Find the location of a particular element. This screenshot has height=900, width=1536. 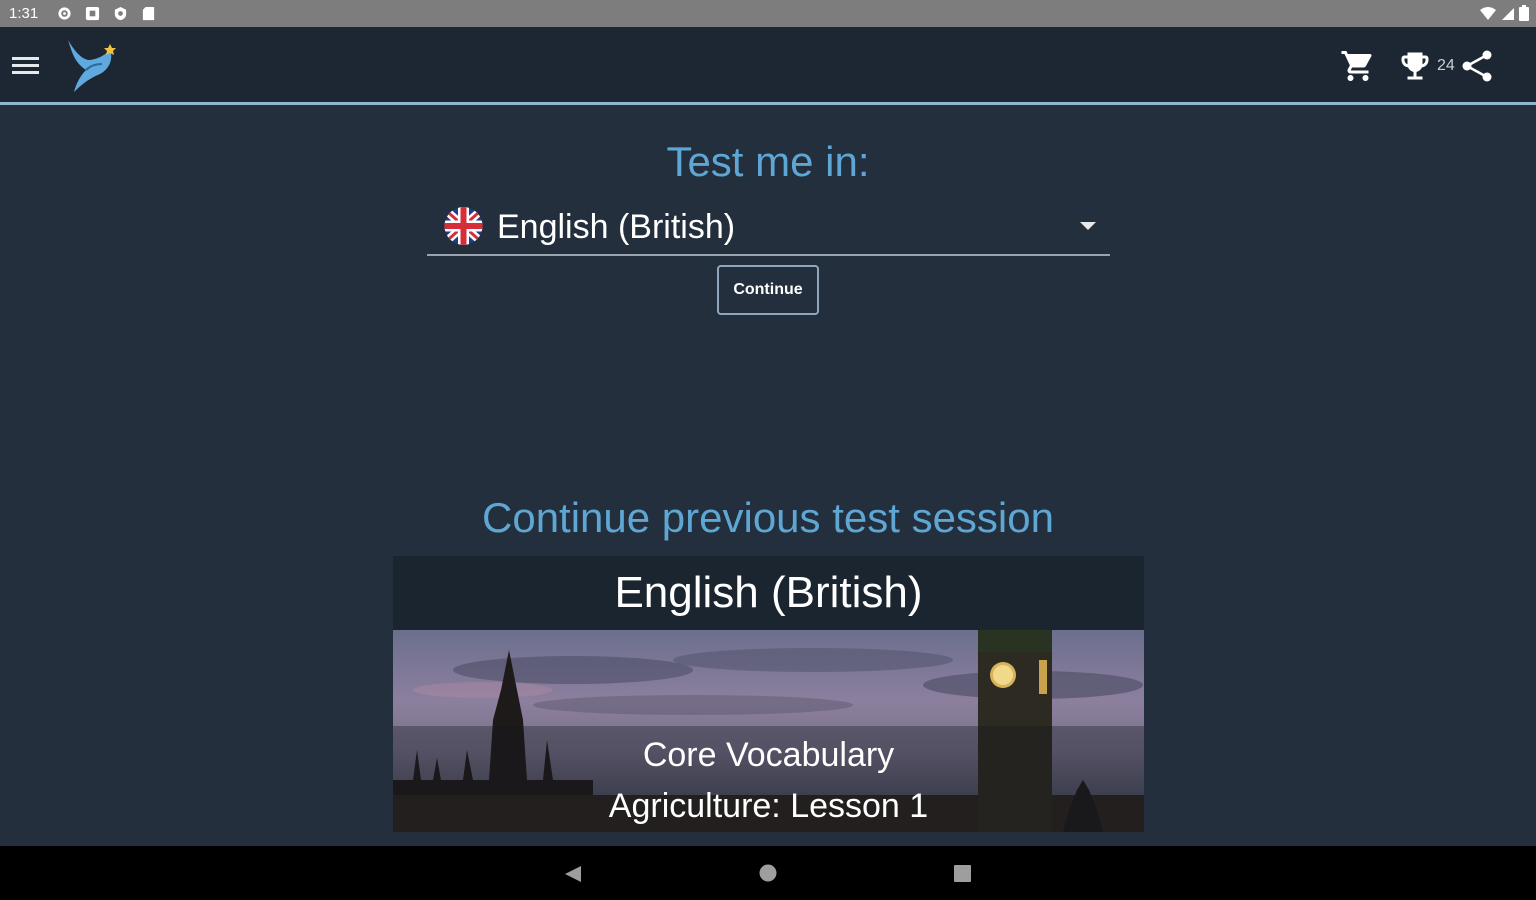

trophy-icon is located at coordinates (1415, 66).